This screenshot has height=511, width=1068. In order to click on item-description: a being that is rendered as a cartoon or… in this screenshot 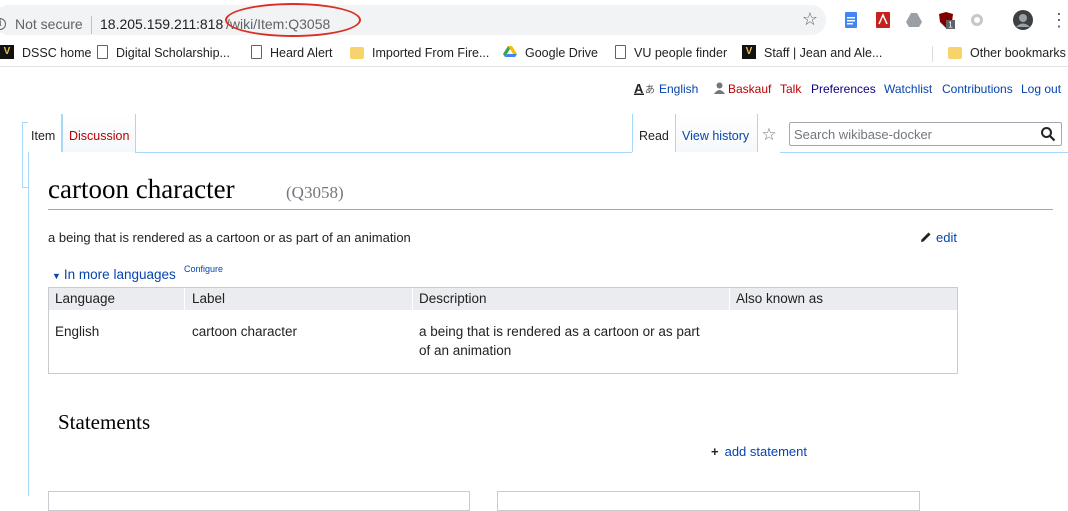, I will do `click(229, 237)`.